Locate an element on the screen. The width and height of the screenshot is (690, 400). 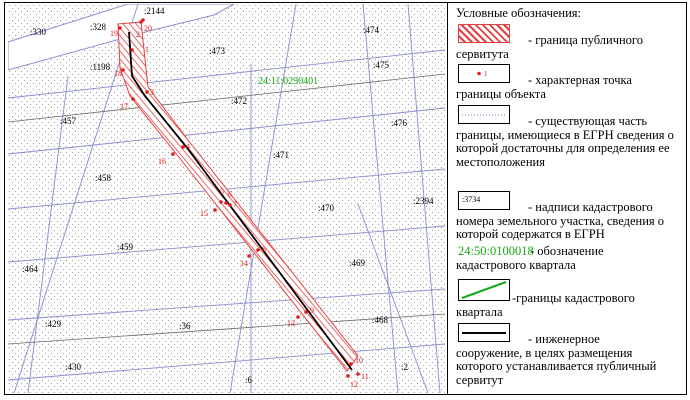
parcel-label: :474 is located at coordinates (371, 30).